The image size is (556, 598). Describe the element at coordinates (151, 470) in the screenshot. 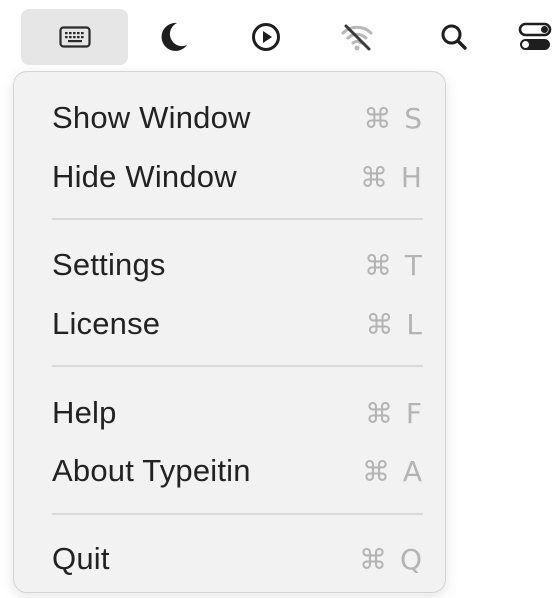

I see `menu-item-label: About Typeitin` at that location.